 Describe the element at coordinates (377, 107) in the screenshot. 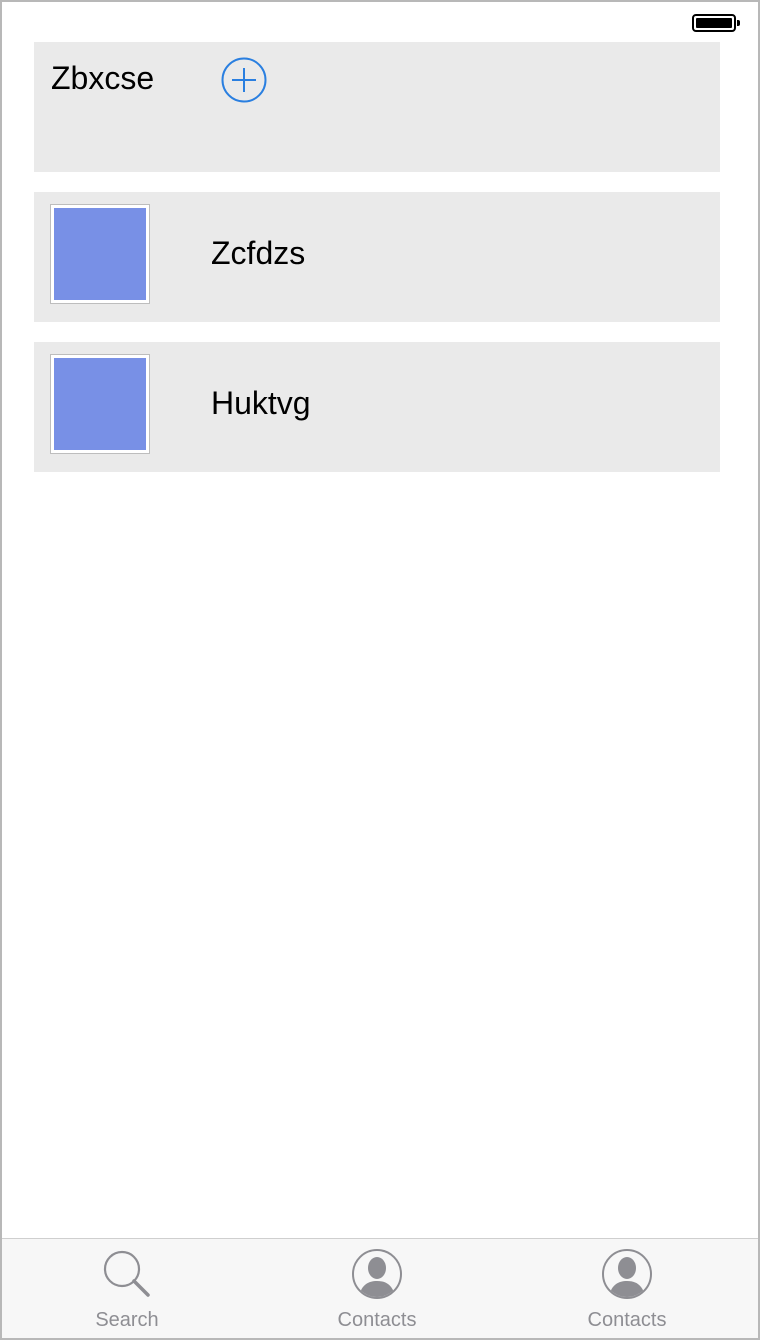

I see `header-card: Zbxcse` at that location.